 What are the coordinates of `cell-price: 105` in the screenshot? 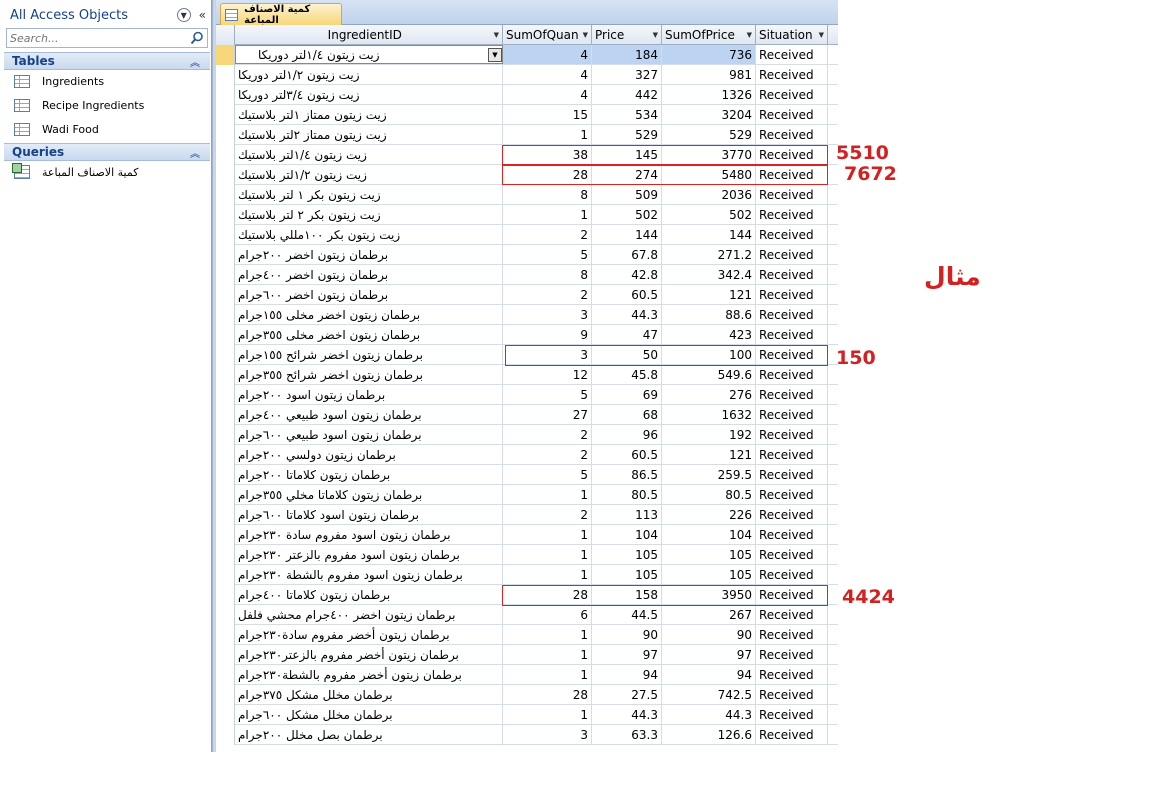 It's located at (627, 554).